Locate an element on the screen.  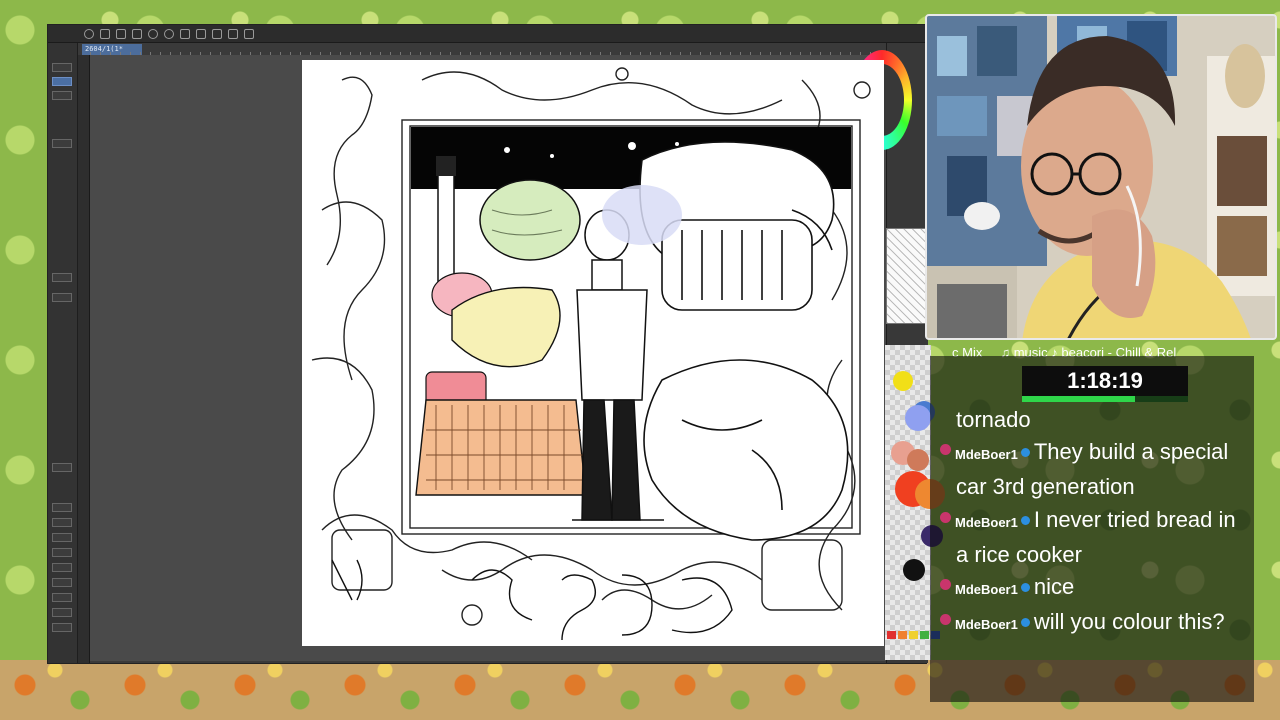
transform-icon is located at coordinates (185, 33).